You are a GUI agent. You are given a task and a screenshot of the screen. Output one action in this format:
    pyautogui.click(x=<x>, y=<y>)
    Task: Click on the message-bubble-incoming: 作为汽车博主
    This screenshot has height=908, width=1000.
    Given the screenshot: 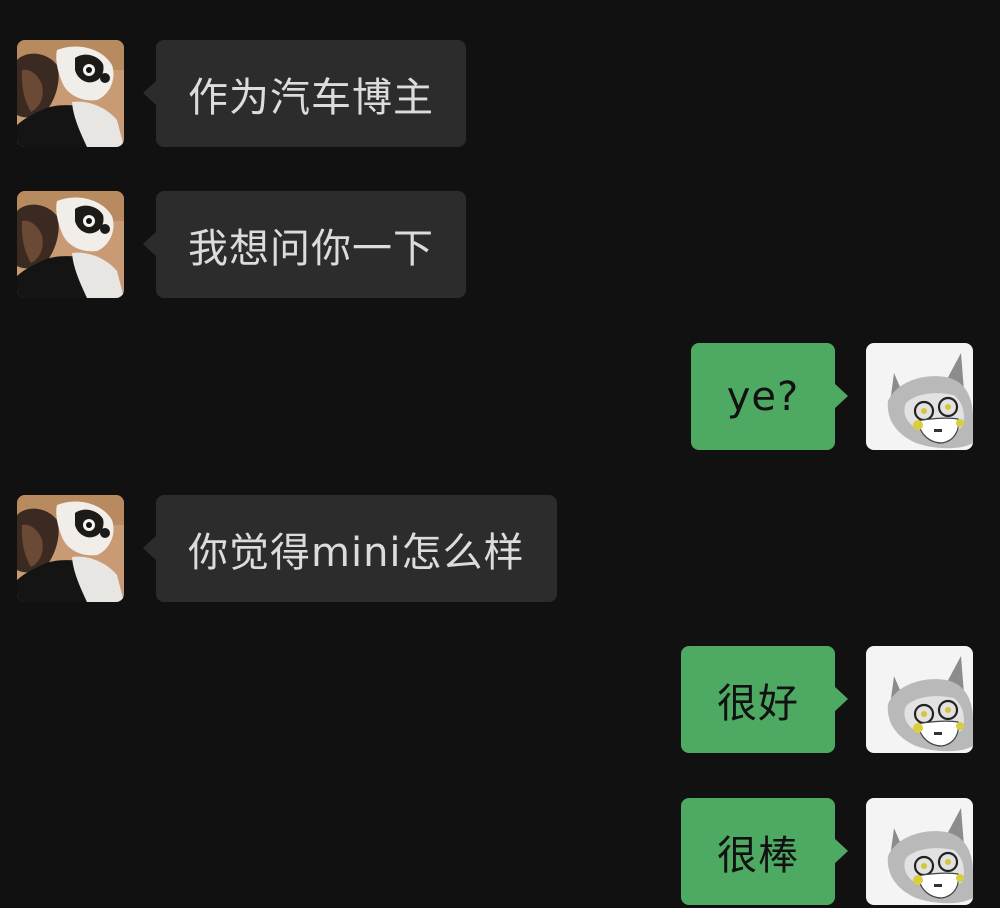 What is the action you would take?
    pyautogui.click(x=304, y=93)
    